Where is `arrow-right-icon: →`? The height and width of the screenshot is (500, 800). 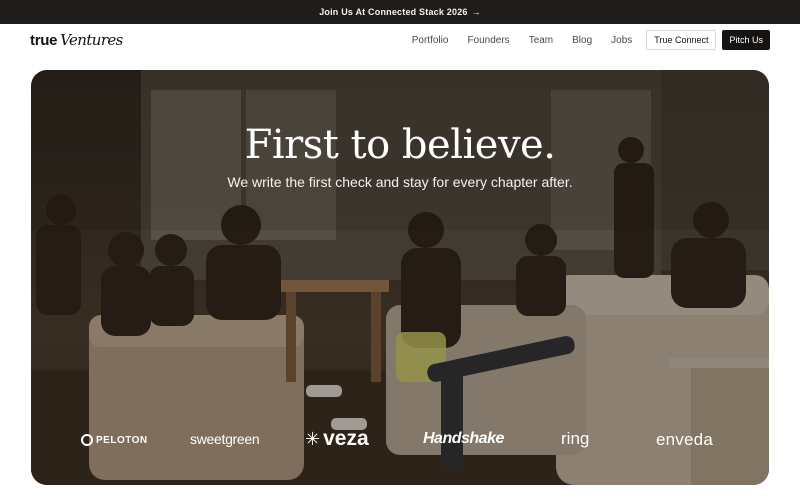
arrow-right-icon: → is located at coordinates (476, 12).